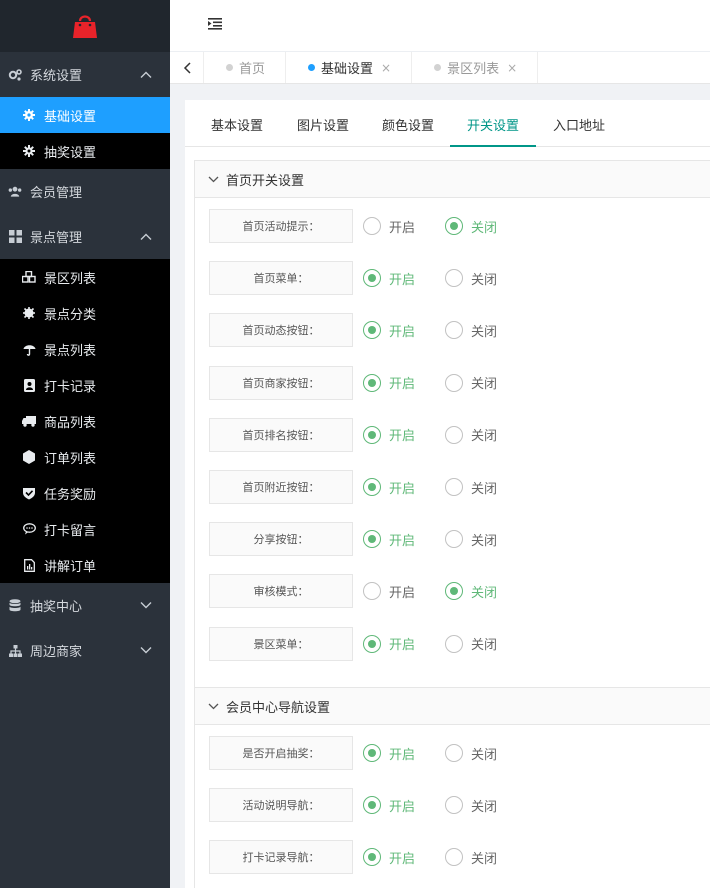  Describe the element at coordinates (281, 643) in the screenshot. I see `switch-row-label: 景区菜单：` at that location.